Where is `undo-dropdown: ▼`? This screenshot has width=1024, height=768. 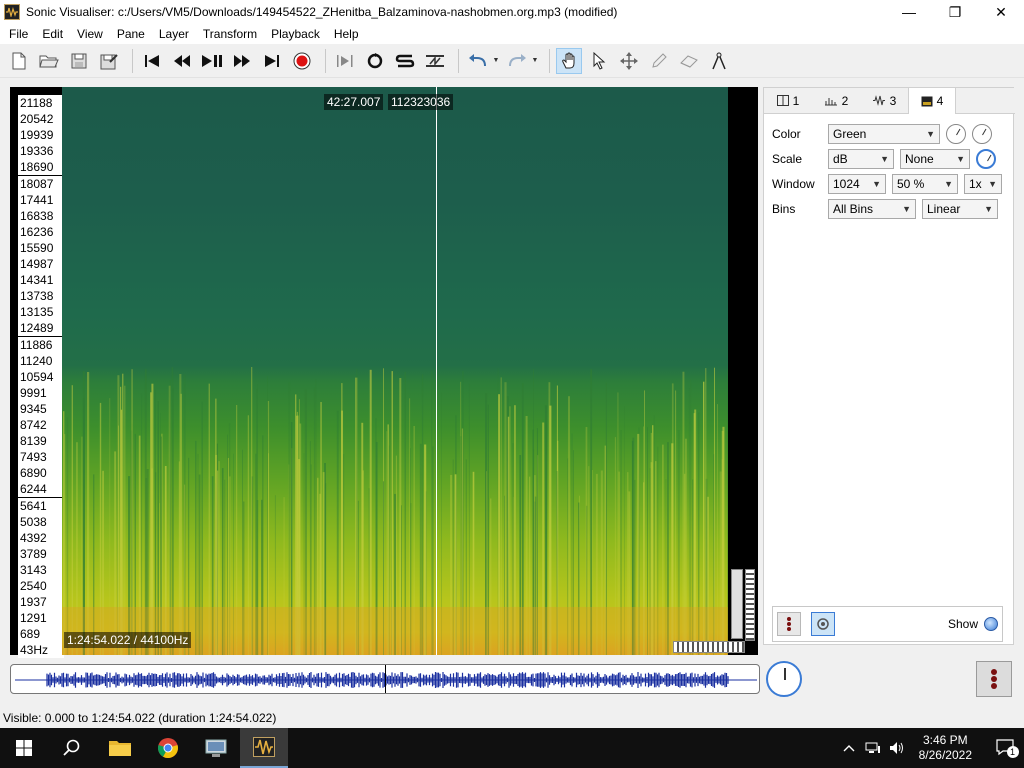 undo-dropdown: ▼ is located at coordinates (496, 61).